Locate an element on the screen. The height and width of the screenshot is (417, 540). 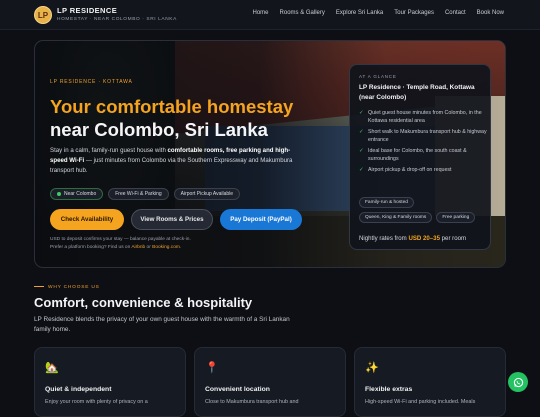
brand-name: LP RESIDENCE is located at coordinates (87, 10).